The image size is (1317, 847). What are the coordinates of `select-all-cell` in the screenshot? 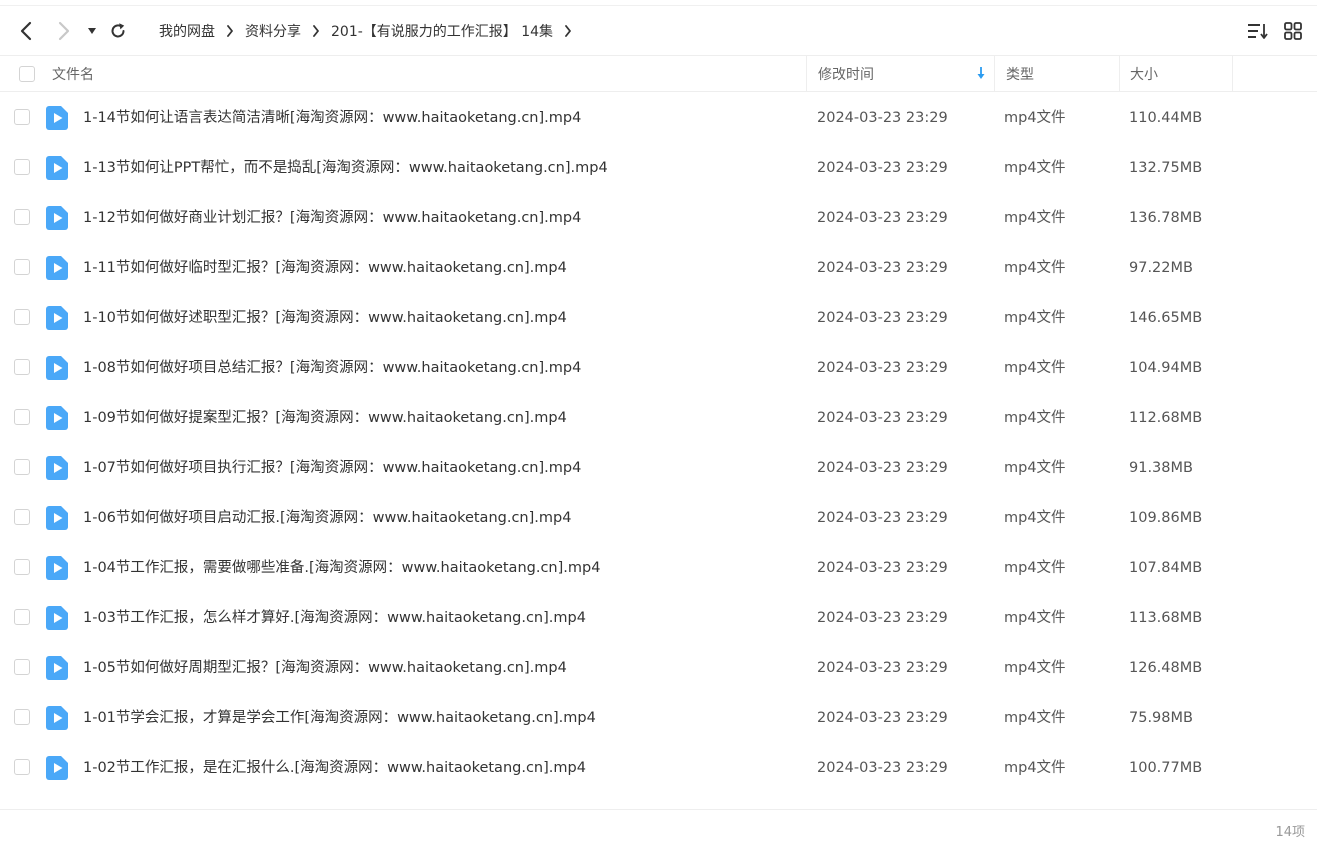 It's located at (28, 74).